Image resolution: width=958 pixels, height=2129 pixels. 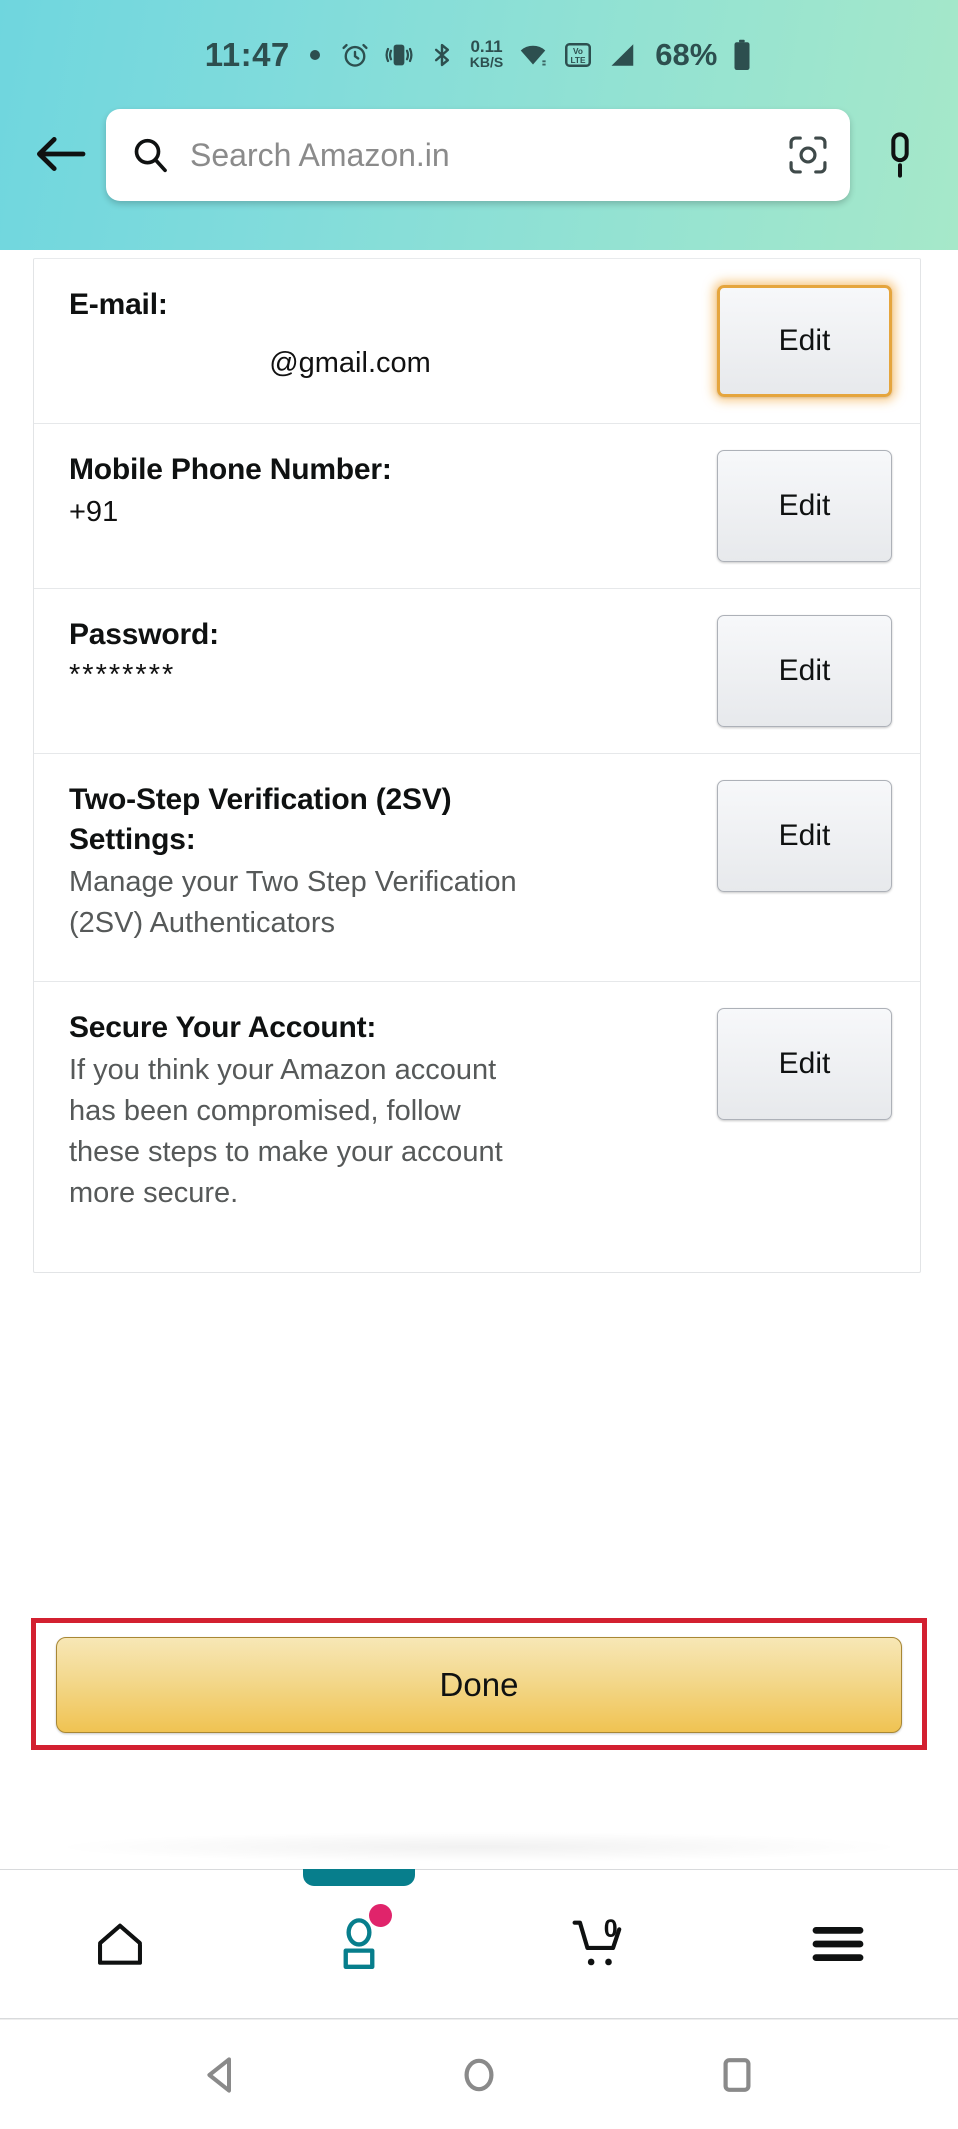 I want to click on data-speed-unit: KB/S, so click(x=486, y=61).